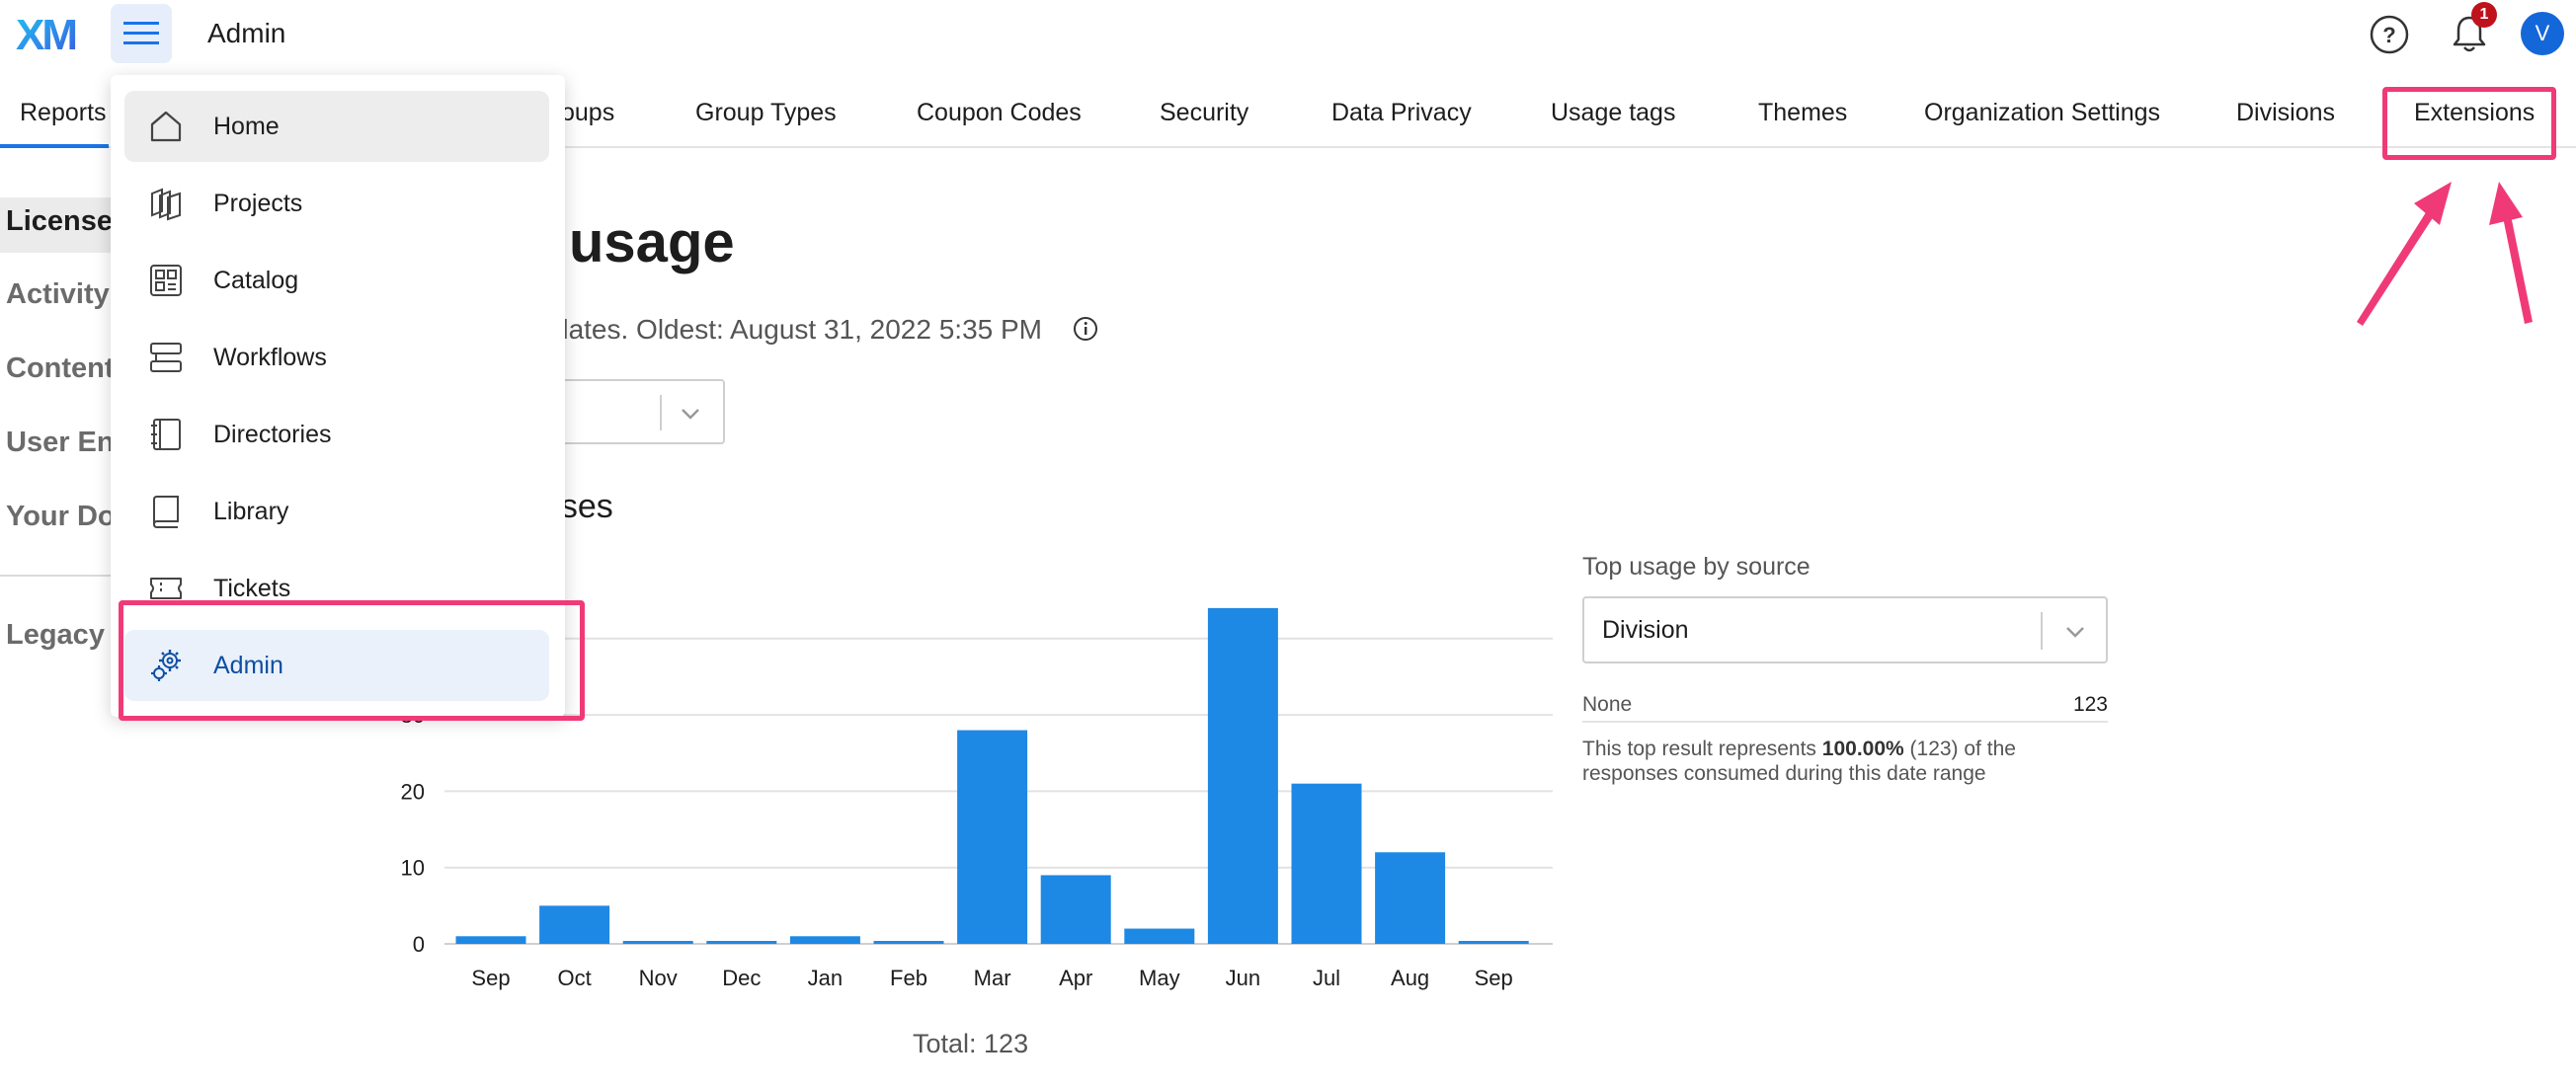 The width and height of the screenshot is (2576, 1090). Describe the element at coordinates (252, 589) in the screenshot. I see `menu-item-label: Tickets` at that location.